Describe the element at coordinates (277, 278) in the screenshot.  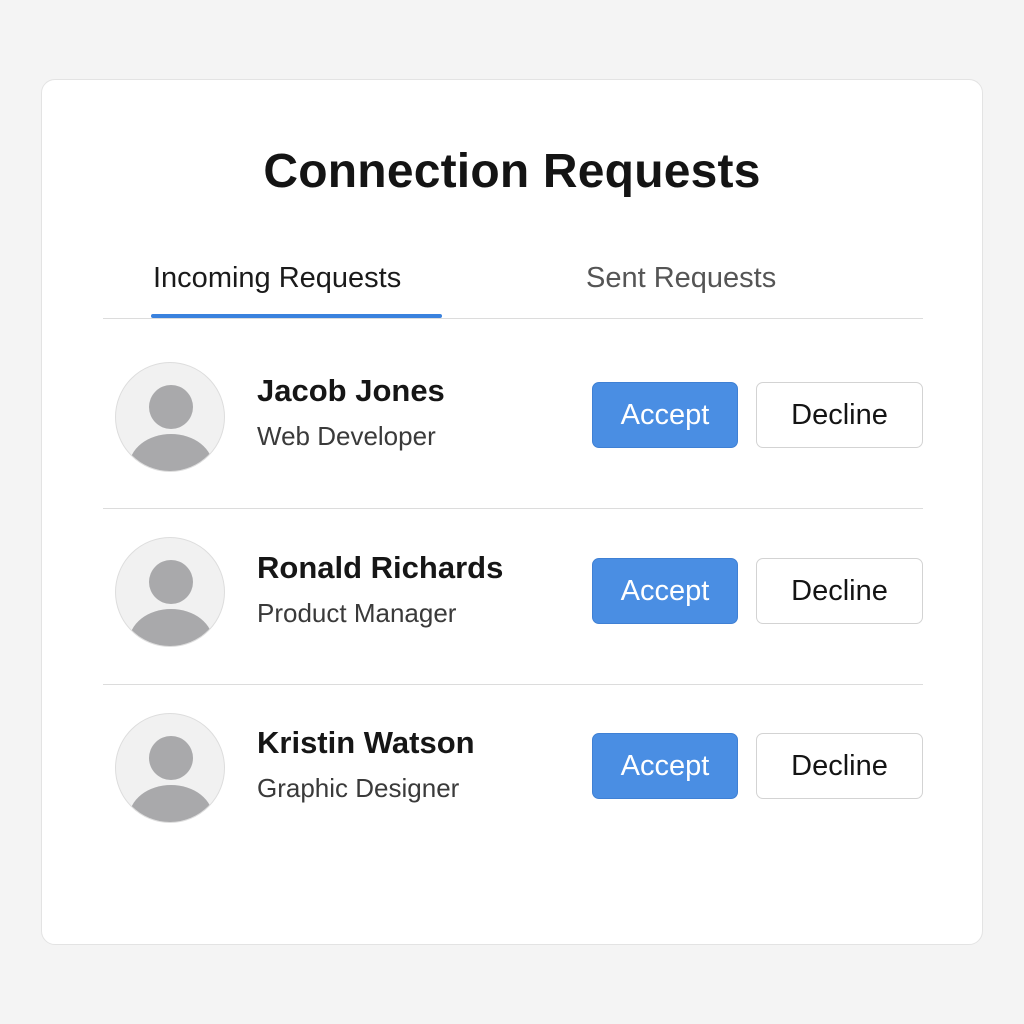
I see `tab-incoming-requests: Incoming Requests` at that location.